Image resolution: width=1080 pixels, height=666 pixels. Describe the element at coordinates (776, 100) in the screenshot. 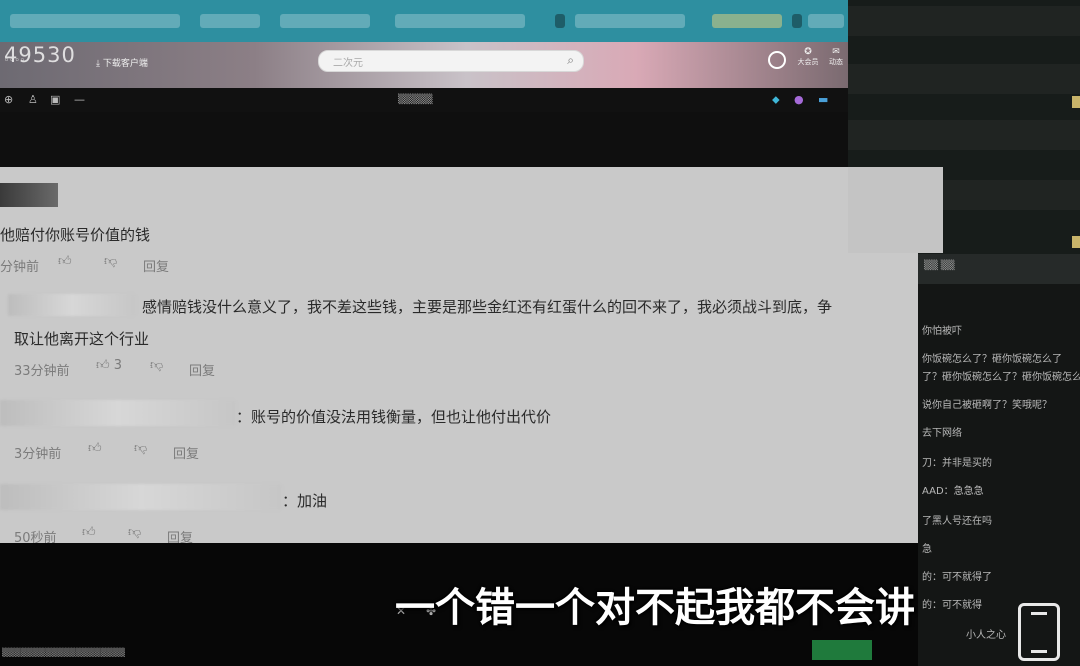

I see `app-icon-blue: ⬥` at that location.